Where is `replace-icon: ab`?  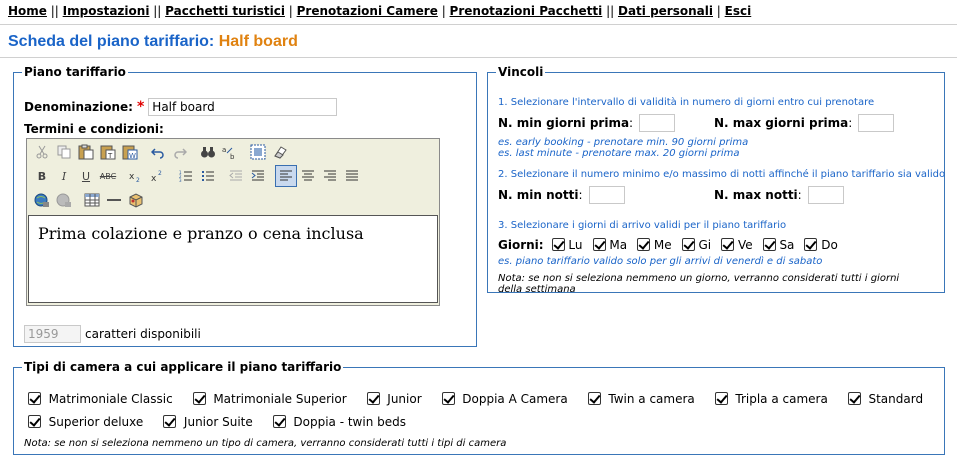 replace-icon: ab is located at coordinates (230, 152).